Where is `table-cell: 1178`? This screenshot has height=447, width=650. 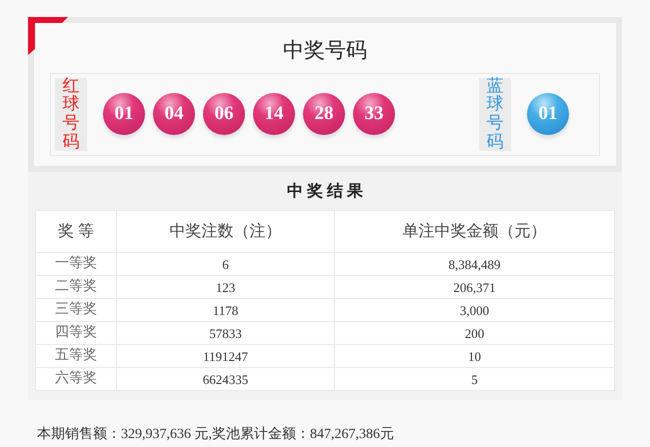
table-cell: 1178 is located at coordinates (225, 310).